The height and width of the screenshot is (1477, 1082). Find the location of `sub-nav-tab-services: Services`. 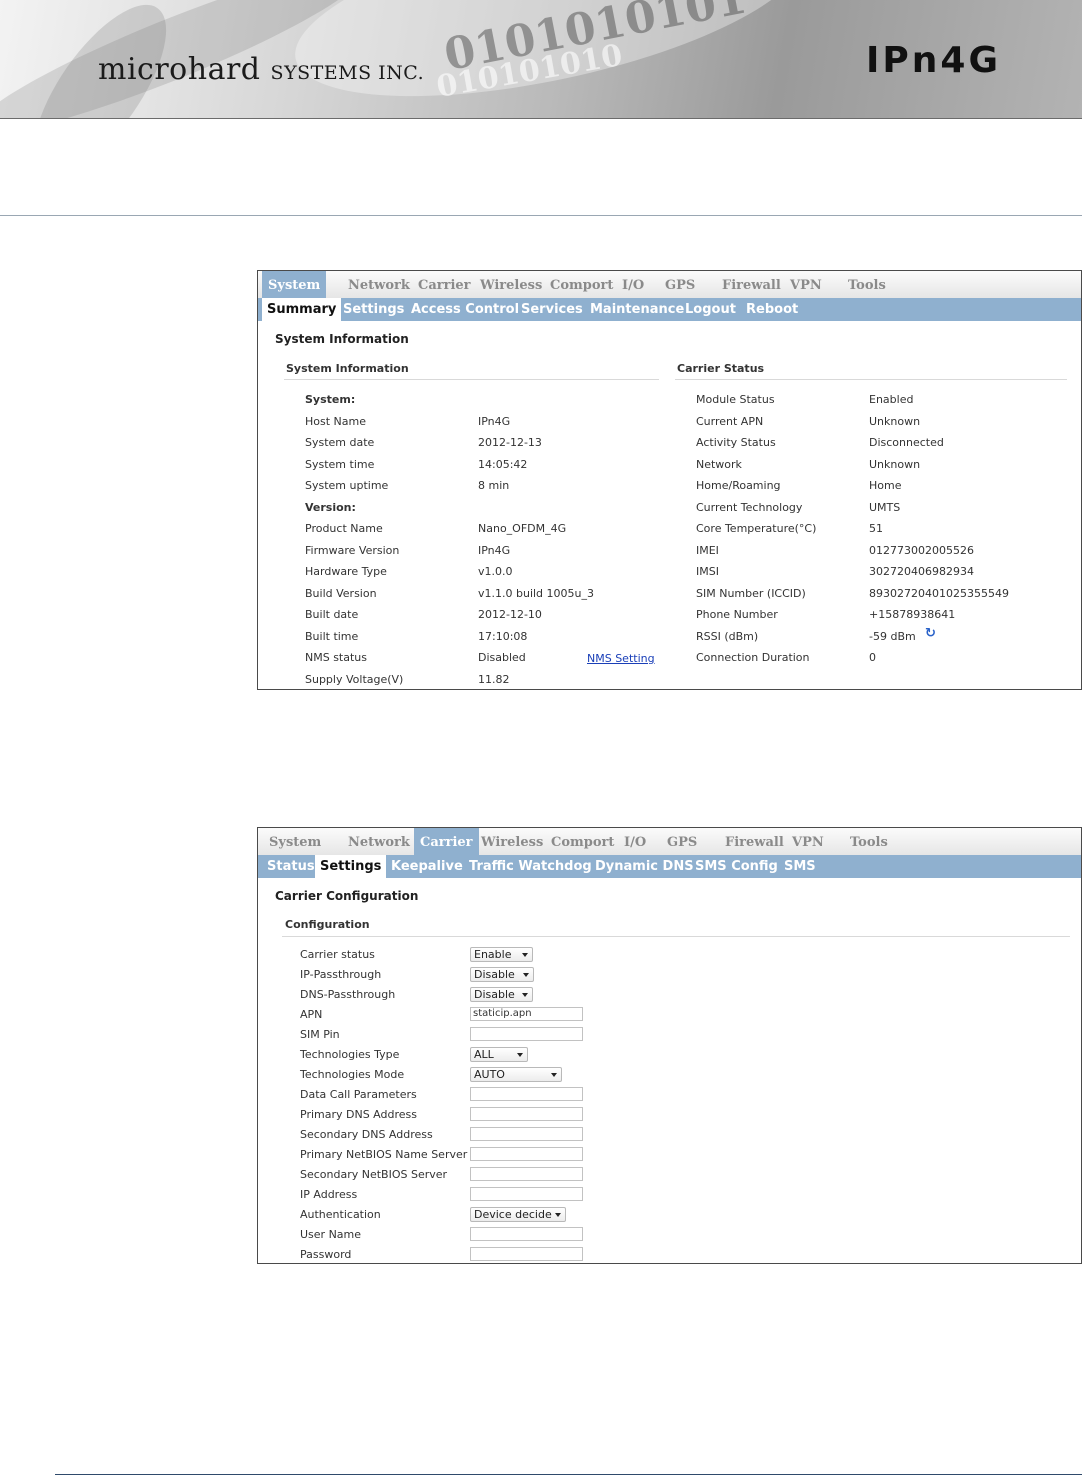

sub-nav-tab-services: Services is located at coordinates (552, 309).